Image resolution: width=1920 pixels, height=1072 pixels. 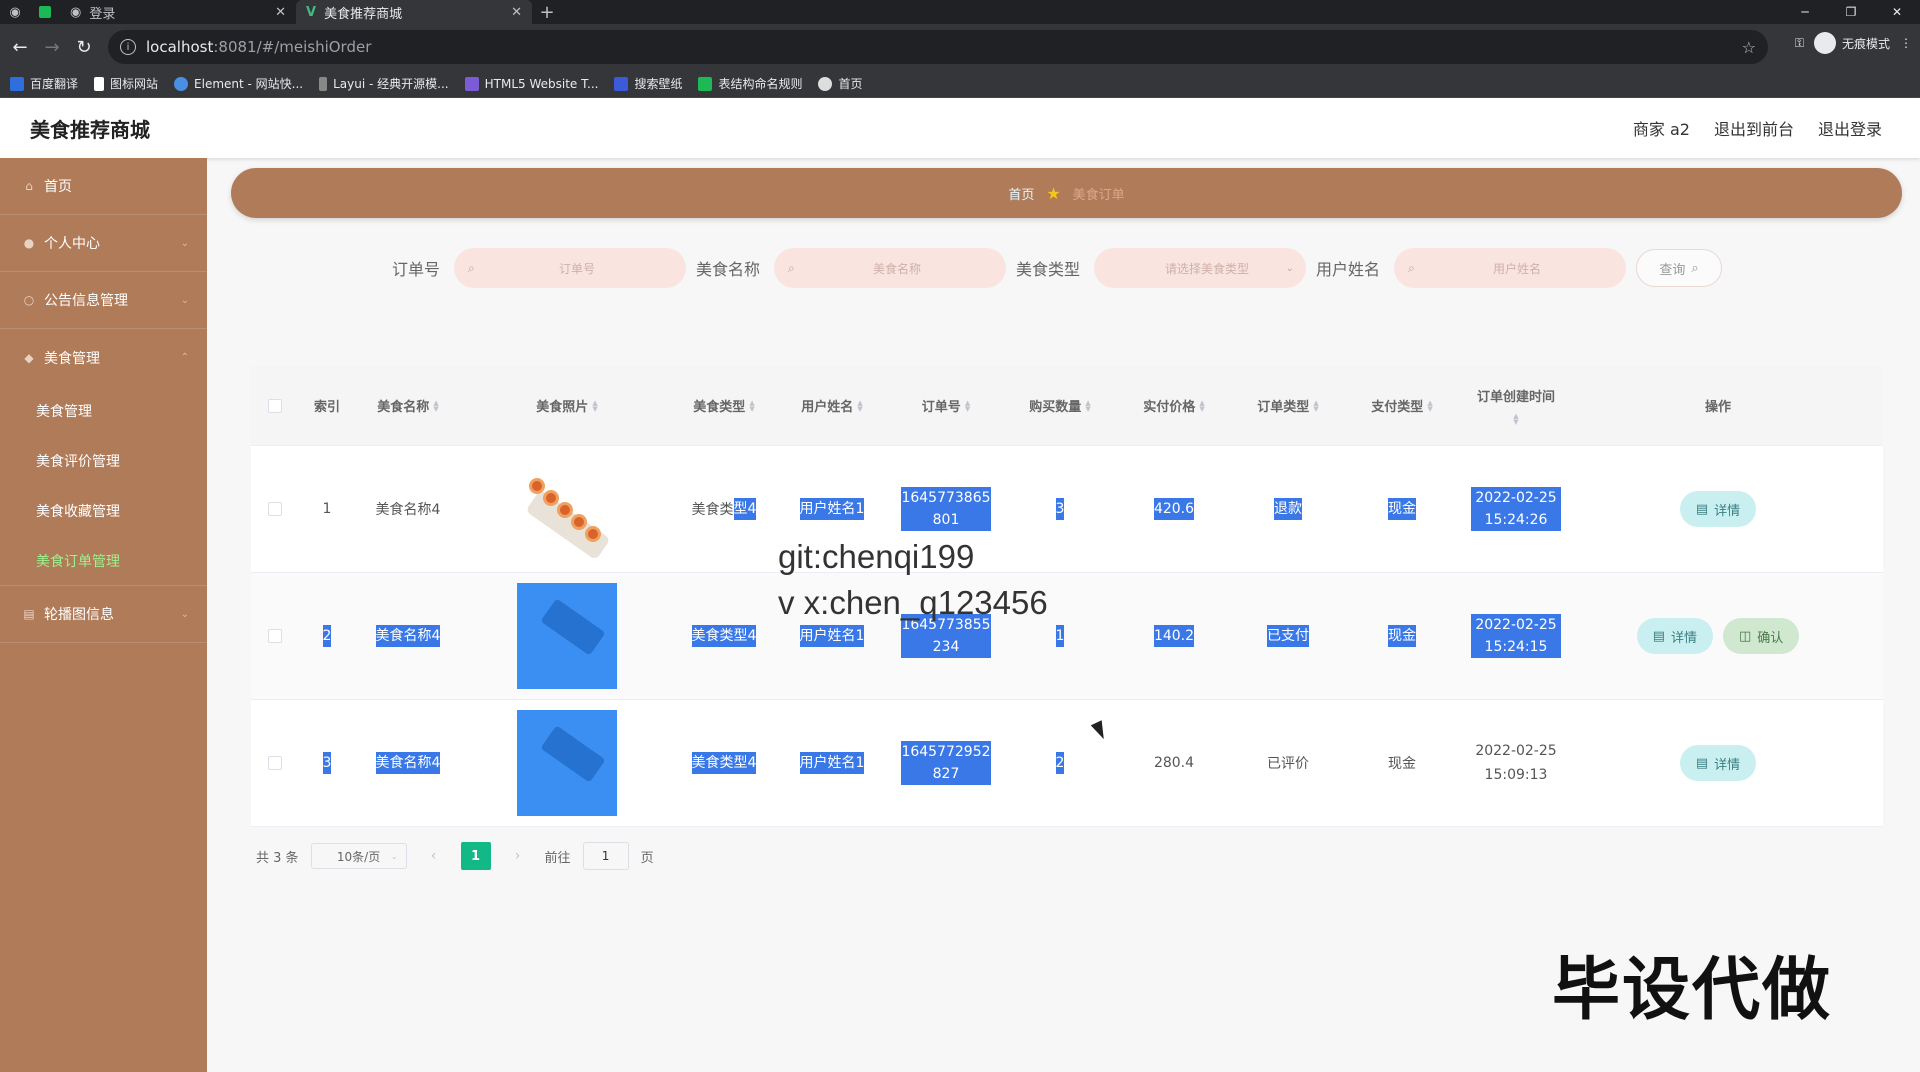 I want to click on reload-icon: ↻, so click(x=84, y=47).